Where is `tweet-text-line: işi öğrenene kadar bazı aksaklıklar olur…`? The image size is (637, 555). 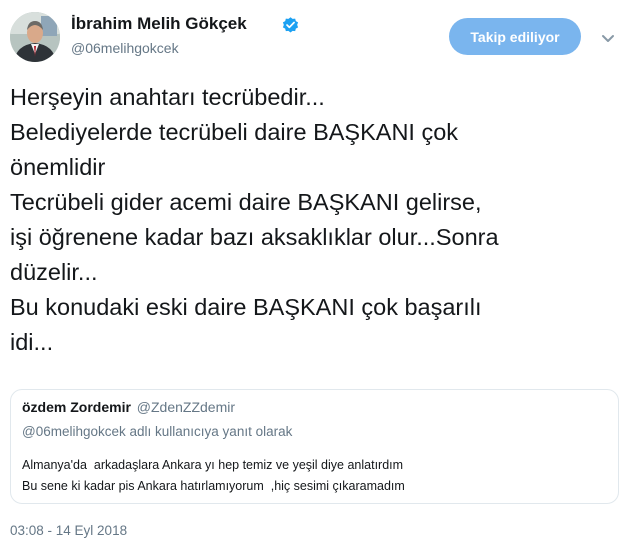
tweet-text-line: işi öğrenene kadar bazı aksaklıklar olur… is located at coordinates (254, 237).